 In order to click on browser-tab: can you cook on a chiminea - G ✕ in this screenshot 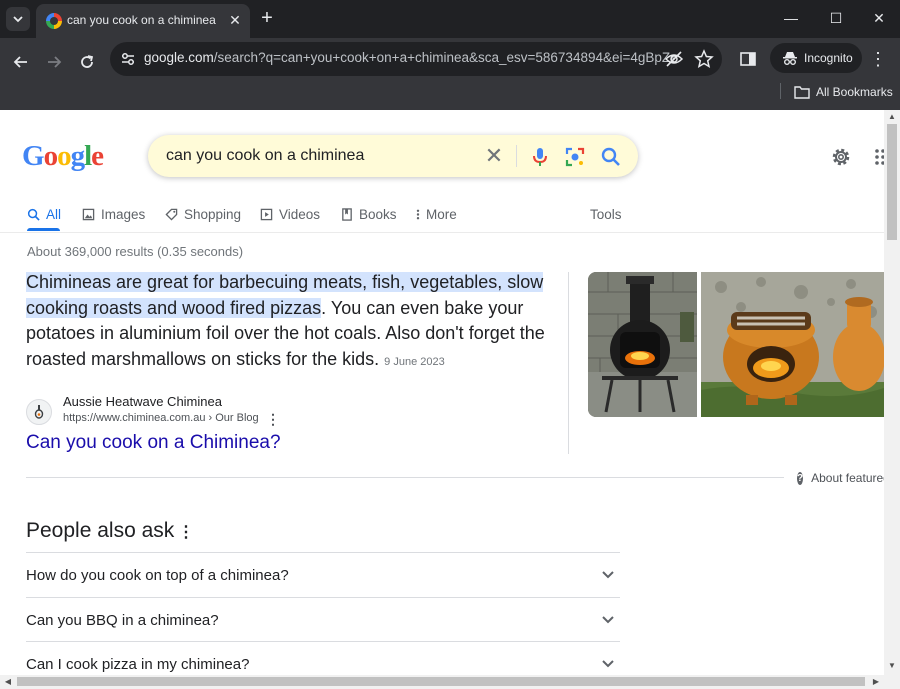, I will do `click(143, 21)`.